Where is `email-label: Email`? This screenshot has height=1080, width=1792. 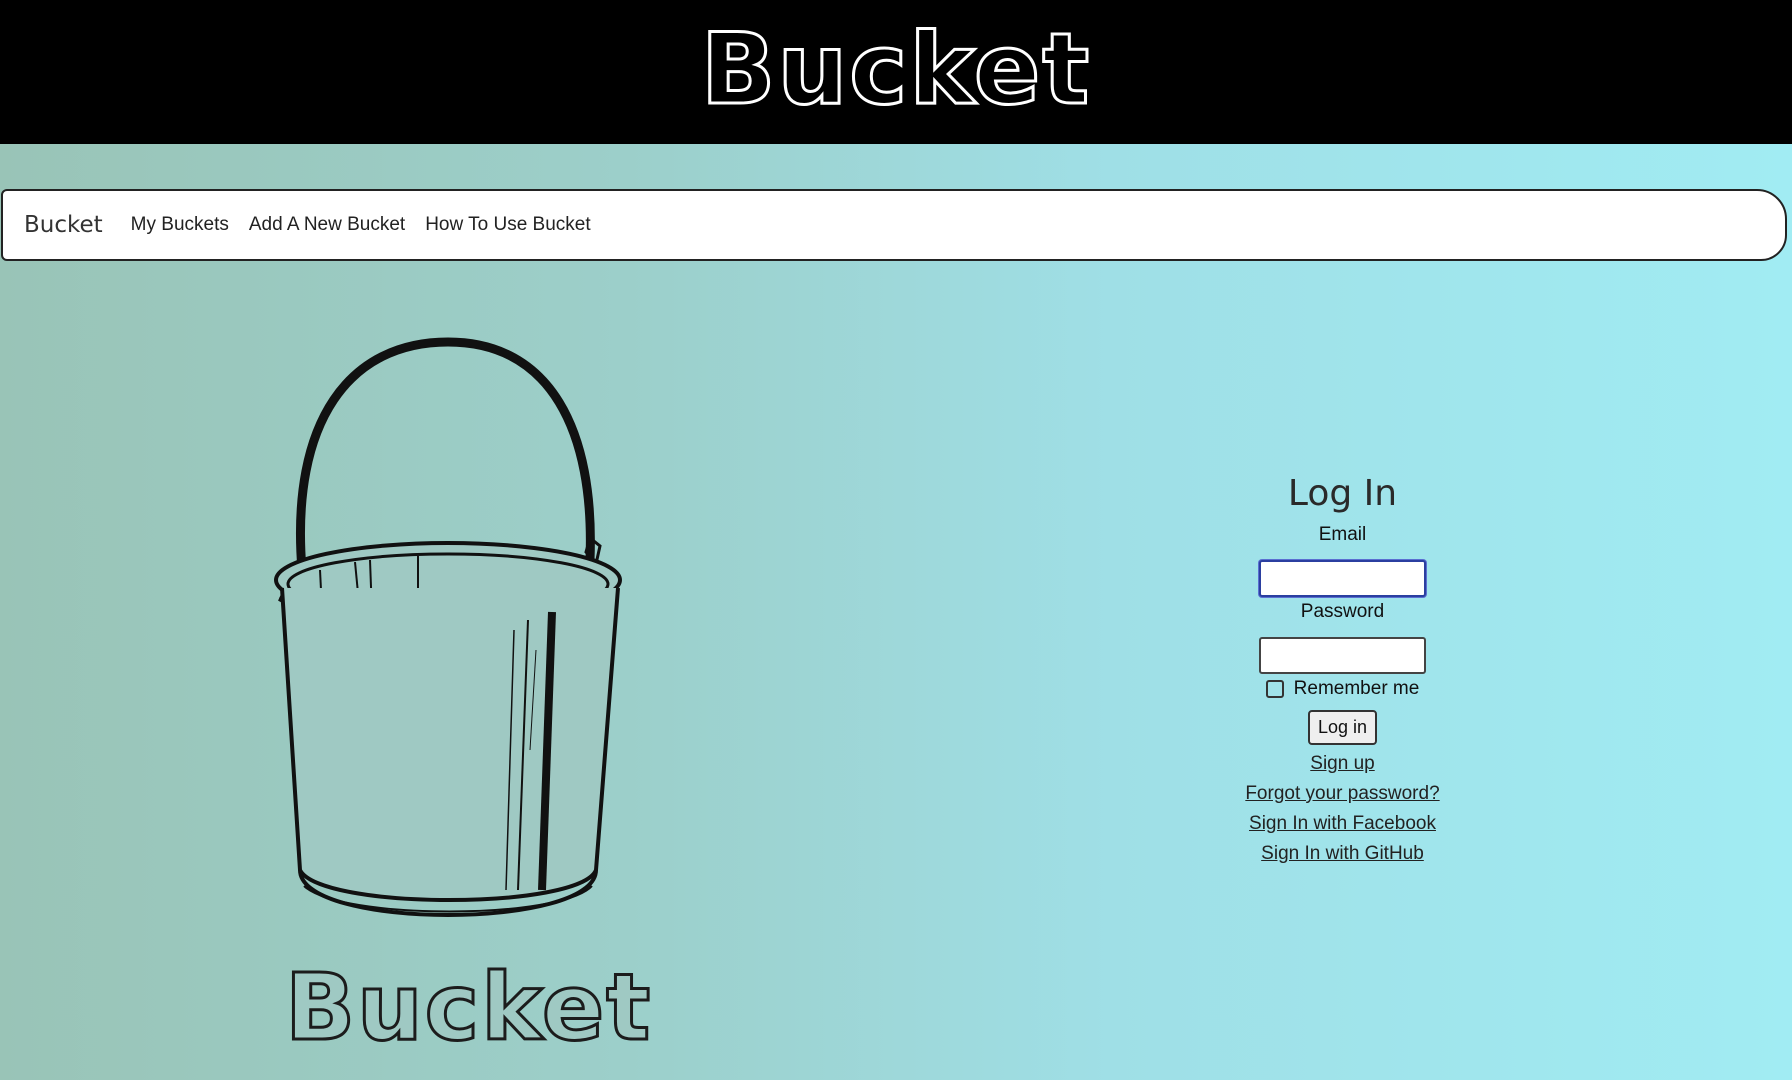 email-label: Email is located at coordinates (1342, 534).